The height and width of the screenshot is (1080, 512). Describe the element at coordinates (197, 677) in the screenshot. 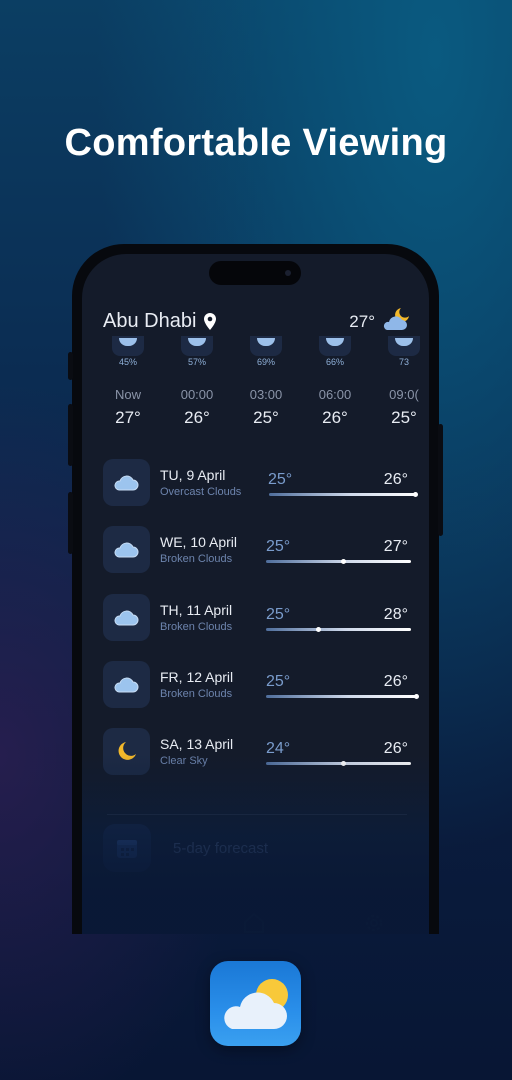

I see `day-date: FR, 12 April` at that location.